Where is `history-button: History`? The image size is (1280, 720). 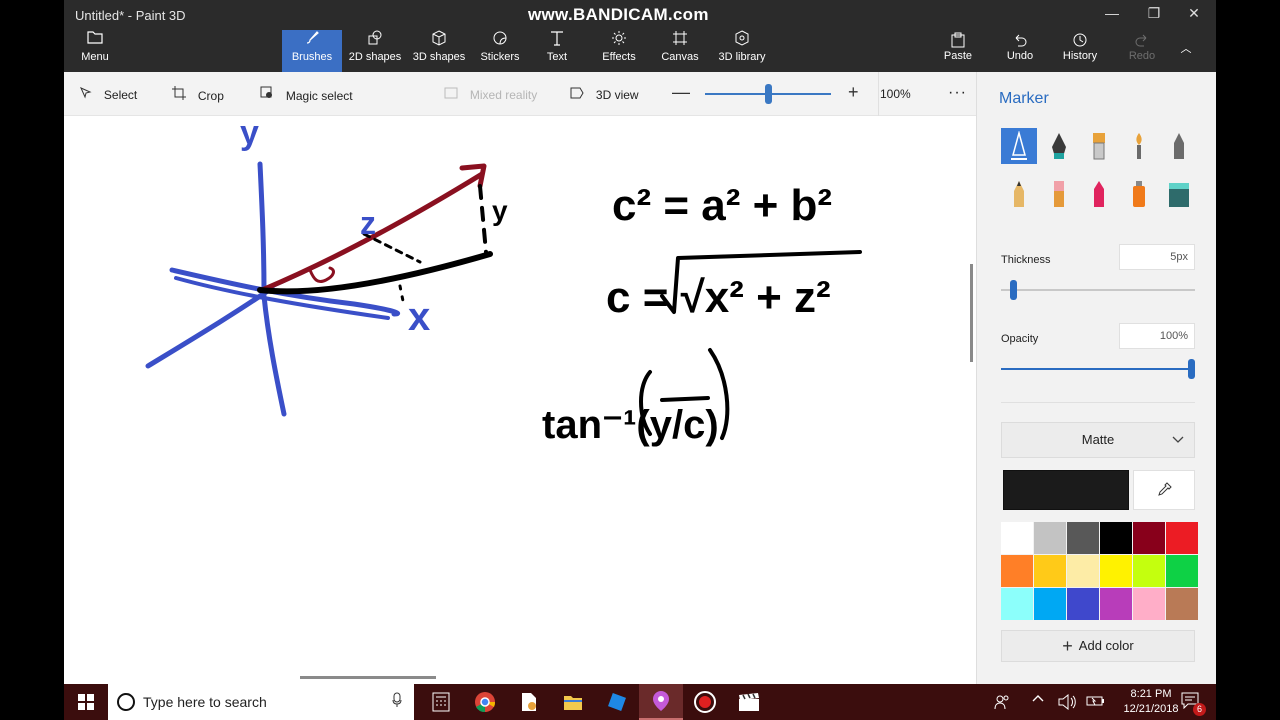
history-button: History is located at coordinates (1080, 47).